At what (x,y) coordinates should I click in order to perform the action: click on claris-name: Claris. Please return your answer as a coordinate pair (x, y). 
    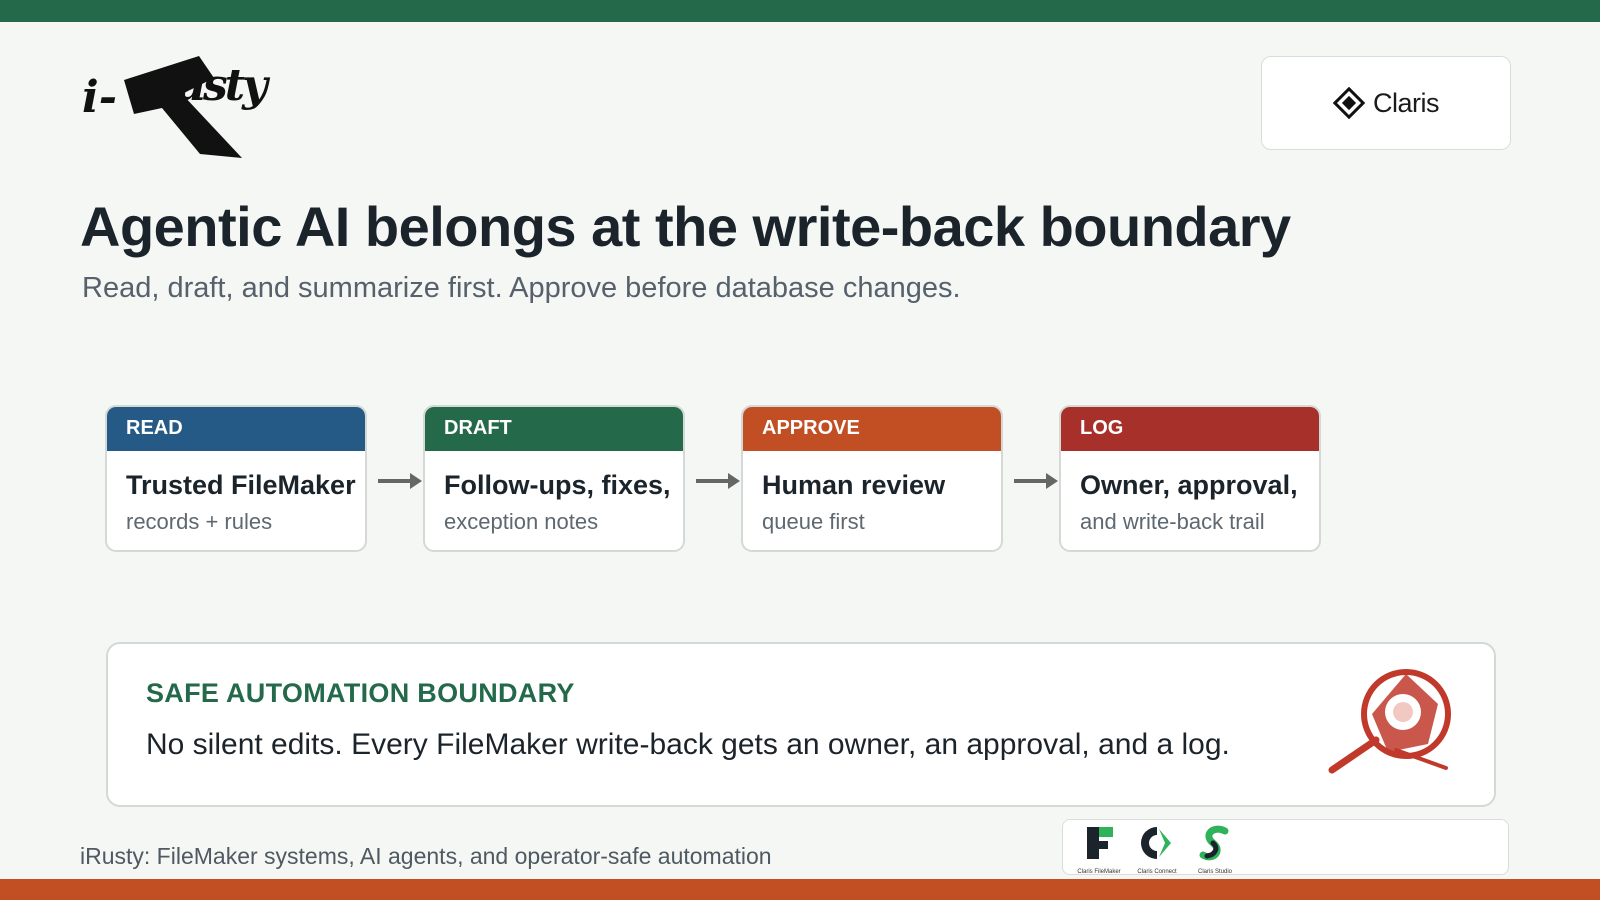
    Looking at the image, I should click on (1406, 102).